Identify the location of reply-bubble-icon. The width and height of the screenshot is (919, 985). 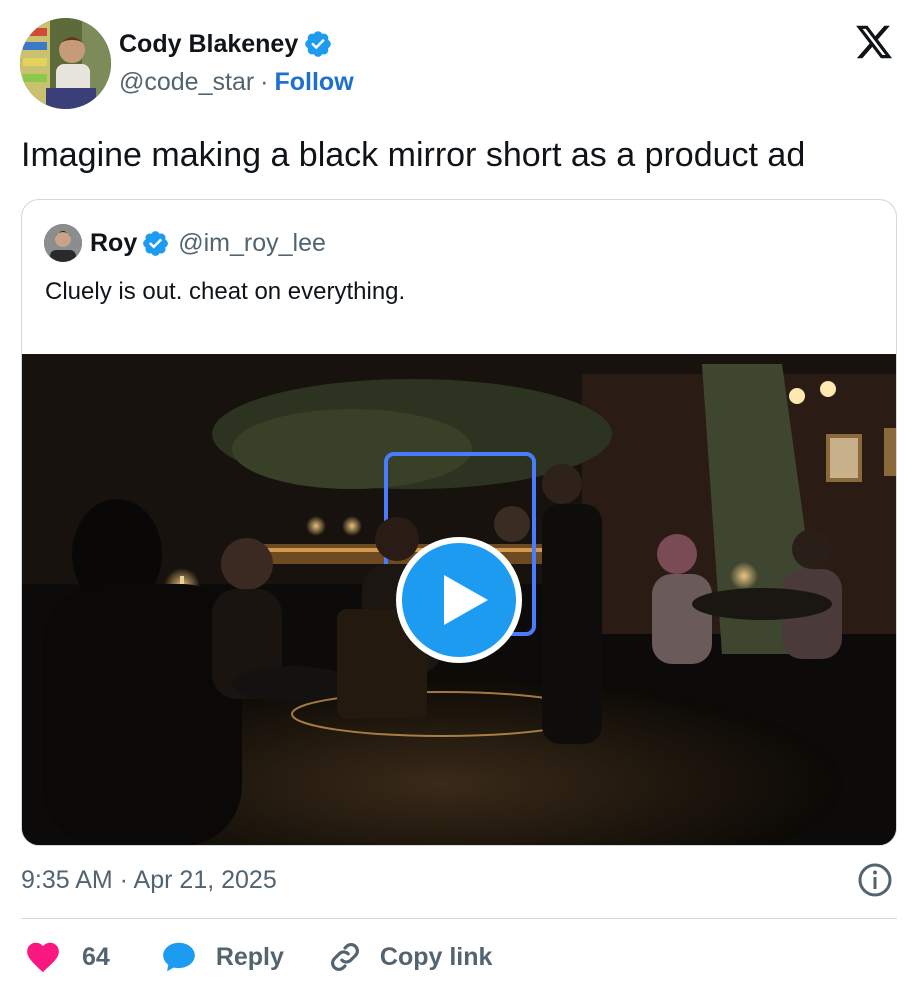
(178, 957).